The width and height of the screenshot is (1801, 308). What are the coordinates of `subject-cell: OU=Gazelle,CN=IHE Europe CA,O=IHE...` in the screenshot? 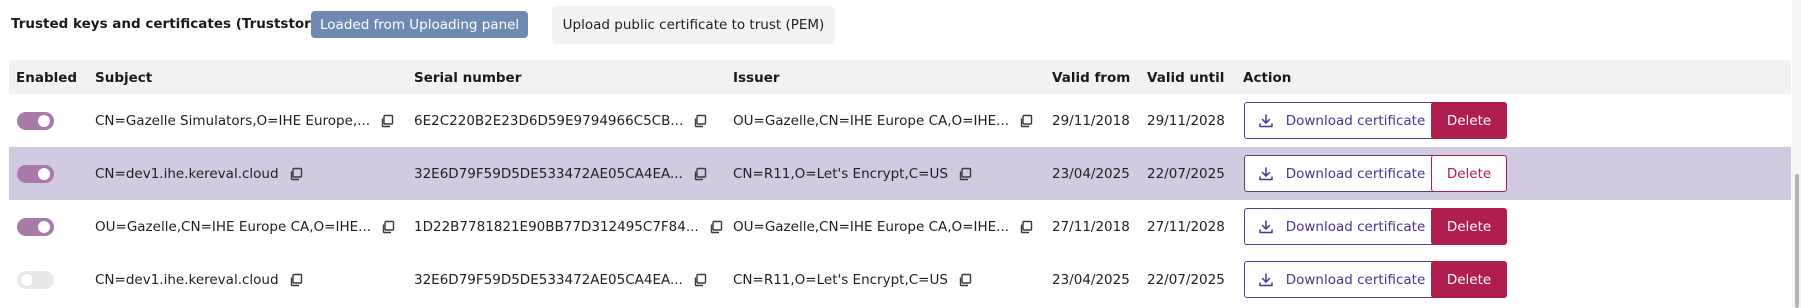 It's located at (245, 226).